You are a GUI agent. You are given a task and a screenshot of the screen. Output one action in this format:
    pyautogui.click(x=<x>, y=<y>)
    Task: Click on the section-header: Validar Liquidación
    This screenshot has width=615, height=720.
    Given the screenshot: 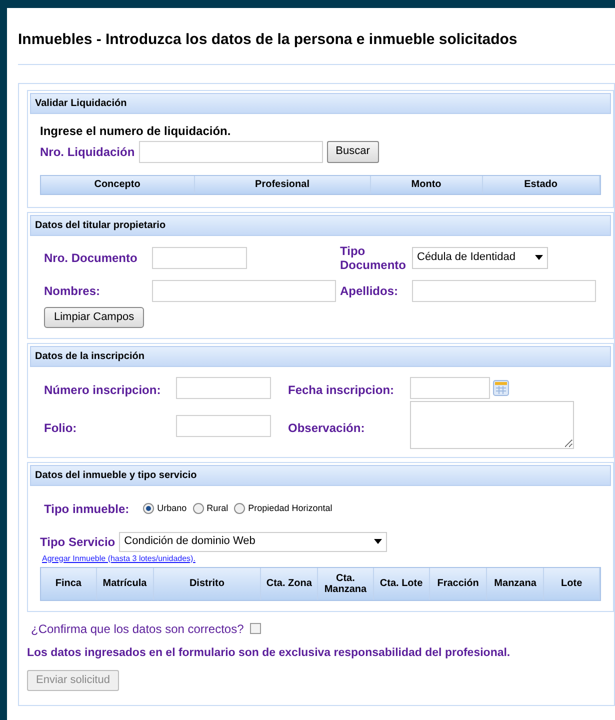 What is the action you would take?
    pyautogui.click(x=320, y=103)
    